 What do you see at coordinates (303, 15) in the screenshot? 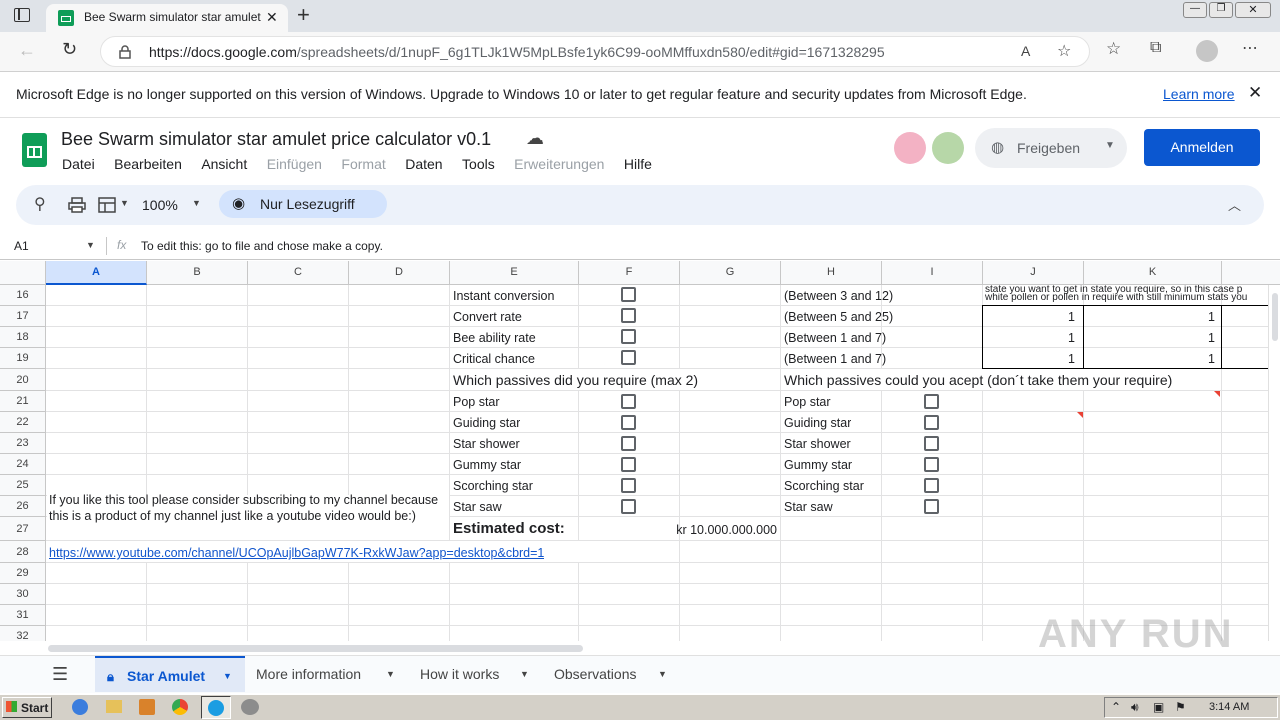
I see `new-tab-icon: +` at bounding box center [303, 15].